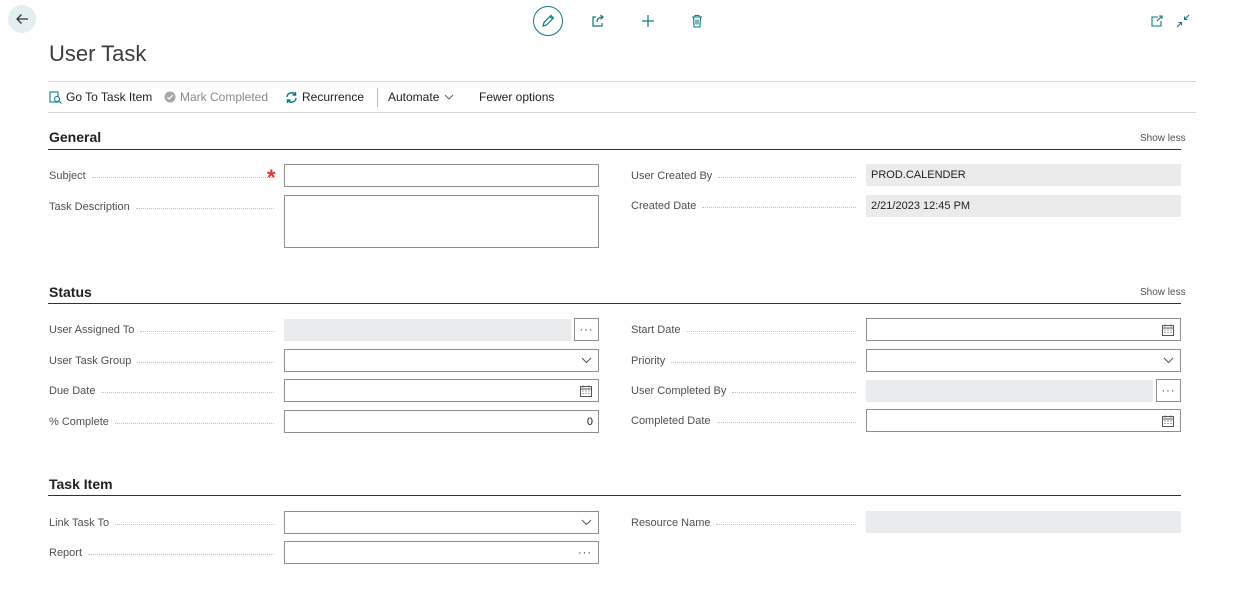 This screenshot has height=610, width=1239. What do you see at coordinates (671, 523) in the screenshot?
I see `resource-name-label-text: Resource Name` at bounding box center [671, 523].